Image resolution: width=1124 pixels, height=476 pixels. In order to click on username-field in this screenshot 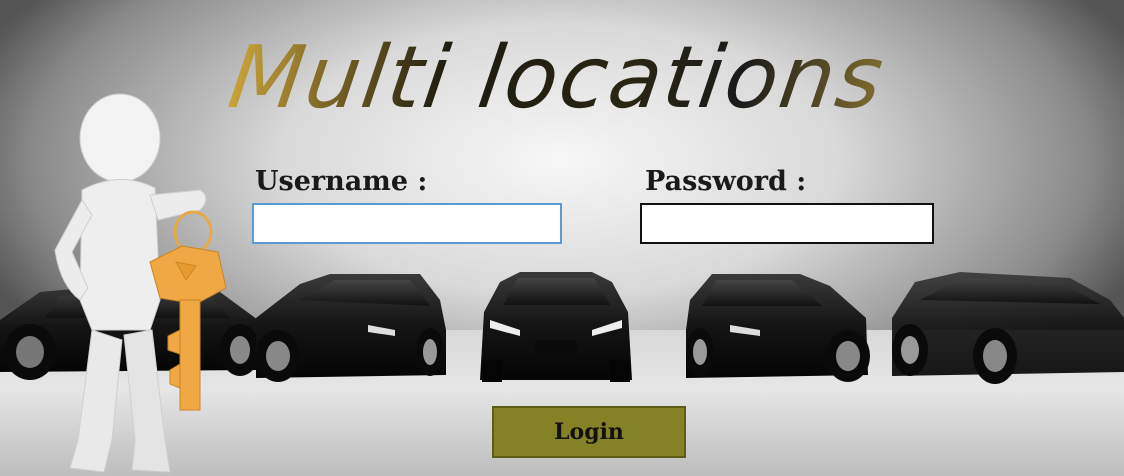, I will do `click(407, 223)`.